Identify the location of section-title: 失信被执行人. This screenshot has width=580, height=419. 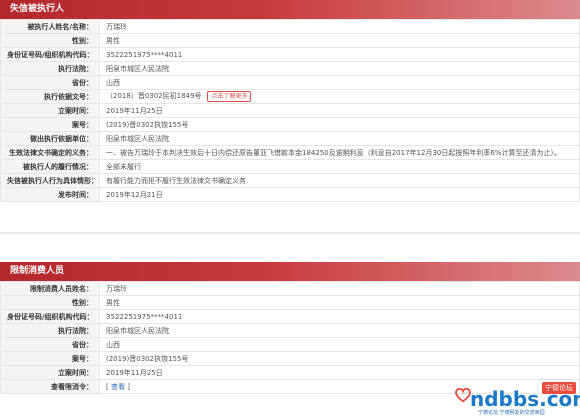
(290, 9).